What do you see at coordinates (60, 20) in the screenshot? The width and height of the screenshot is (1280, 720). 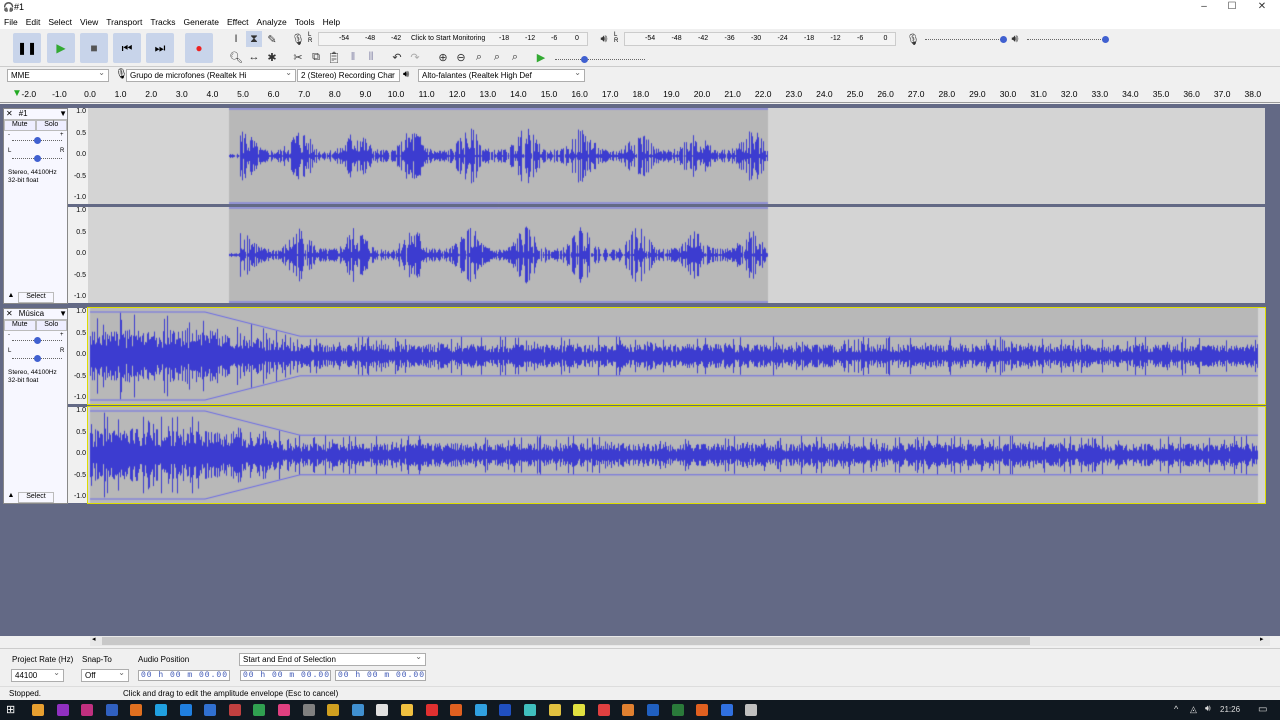 I see `menu-select: Select` at bounding box center [60, 20].